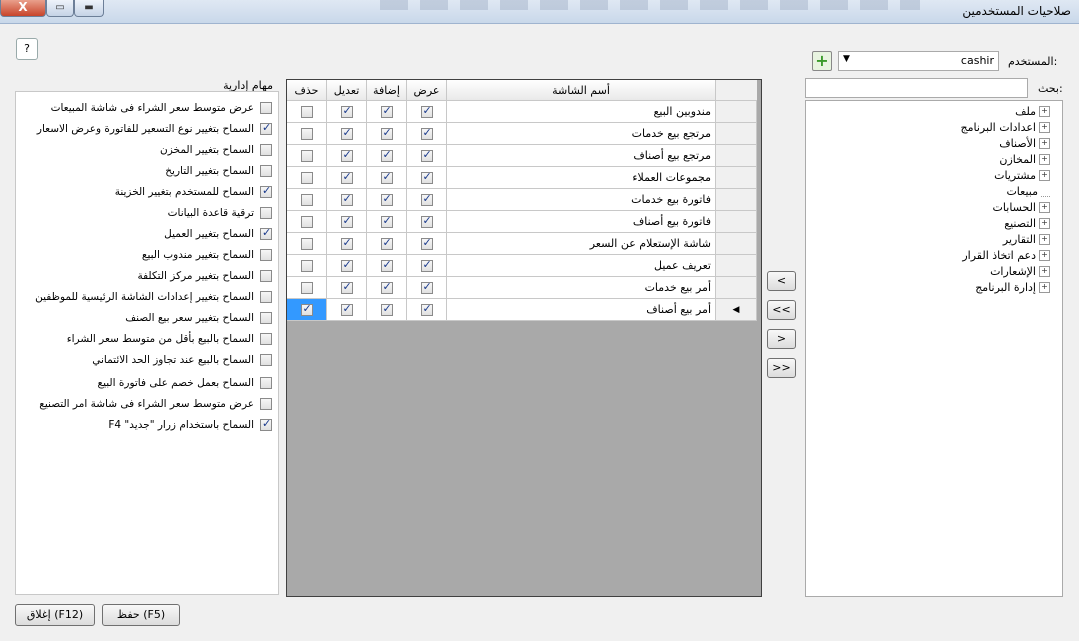 Image resolution: width=1079 pixels, height=641 pixels. I want to click on row-indicator: ◀, so click(736, 309).